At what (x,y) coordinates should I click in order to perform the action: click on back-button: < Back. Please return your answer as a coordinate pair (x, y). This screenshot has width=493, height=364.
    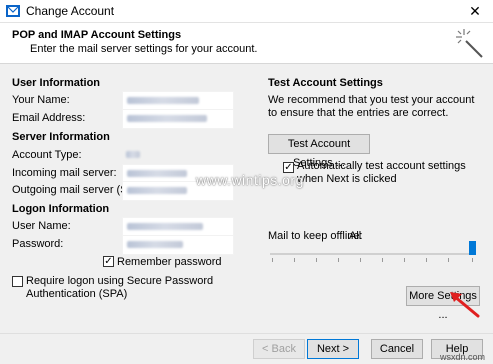
    Looking at the image, I should click on (279, 349).